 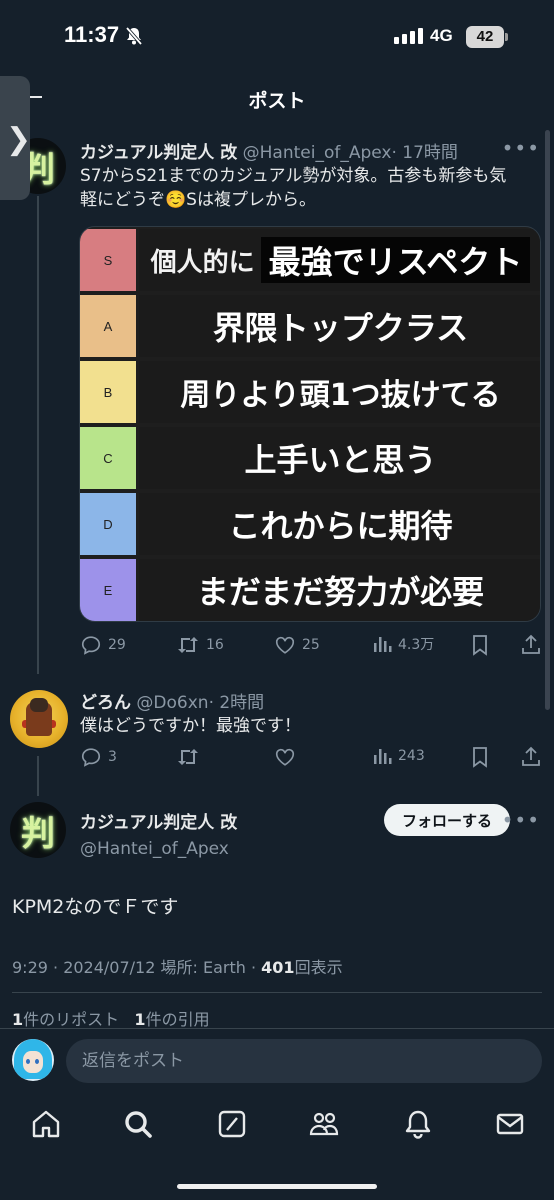 I want to click on reply-button: 3, so click(x=98, y=757).